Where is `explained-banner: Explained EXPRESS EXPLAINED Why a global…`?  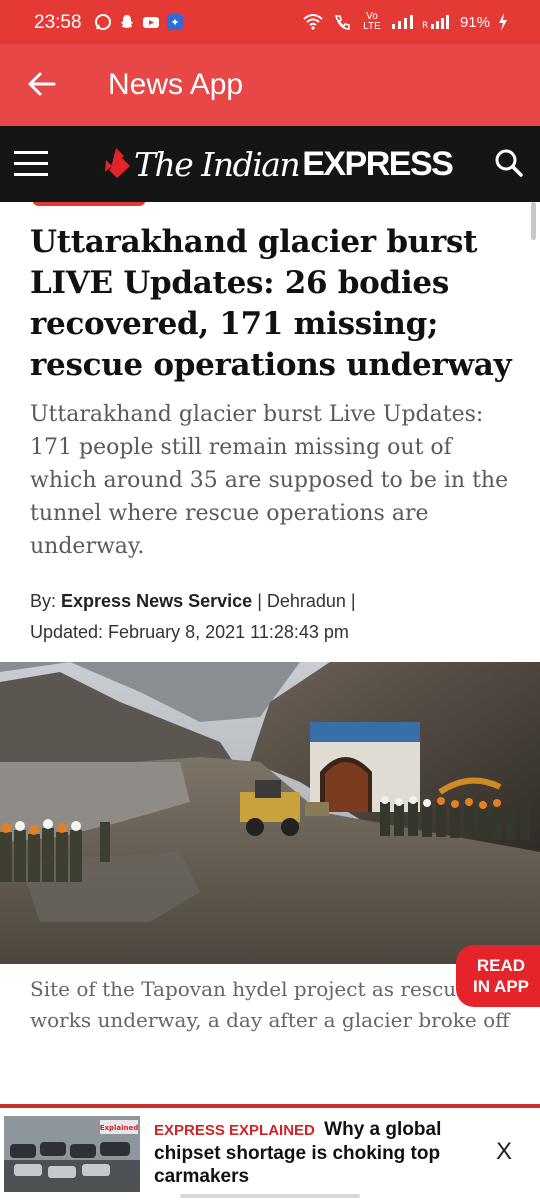
explained-banner: Explained EXPRESS EXPLAINED Why a global… is located at coordinates (270, 1152).